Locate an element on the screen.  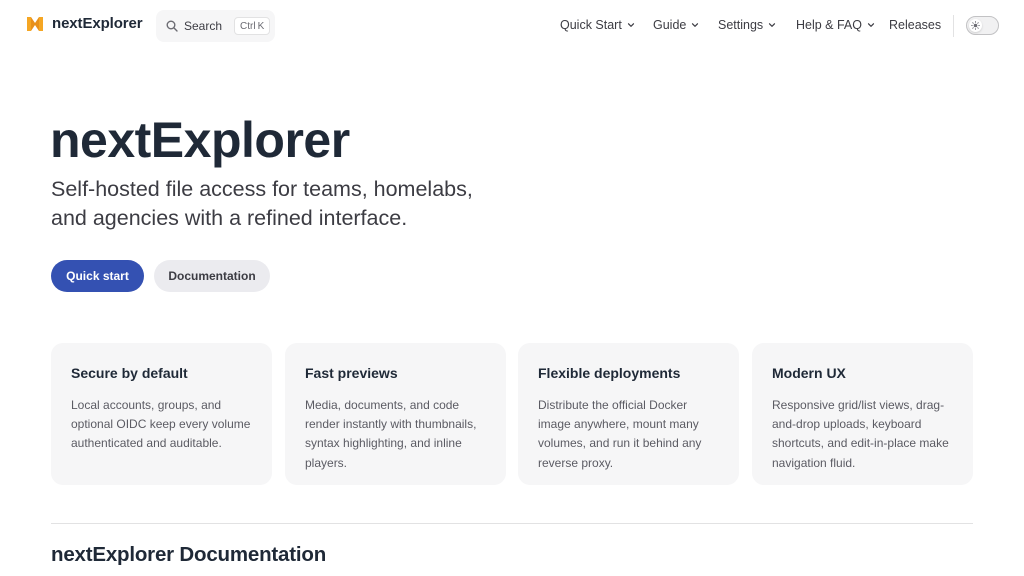
nav-help-label: Help & FAQ is located at coordinates (829, 25).